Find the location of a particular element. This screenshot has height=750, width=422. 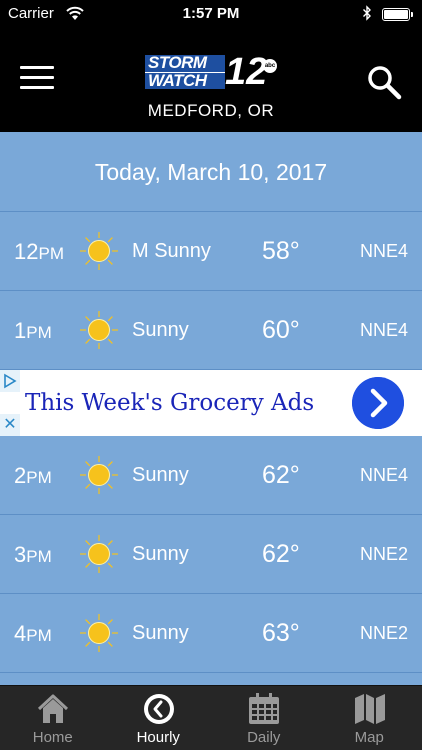

home-icon is located at coordinates (53, 708).